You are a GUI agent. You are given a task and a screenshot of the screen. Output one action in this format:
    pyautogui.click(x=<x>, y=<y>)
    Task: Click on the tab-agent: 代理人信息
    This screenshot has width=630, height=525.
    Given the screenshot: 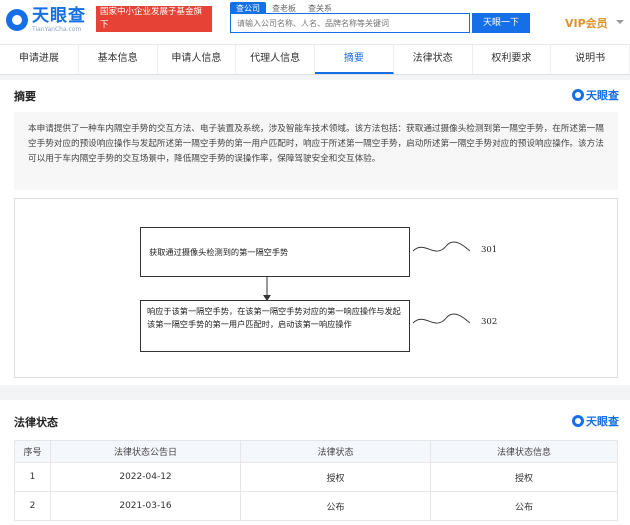 What is the action you would take?
    pyautogui.click(x=275, y=59)
    